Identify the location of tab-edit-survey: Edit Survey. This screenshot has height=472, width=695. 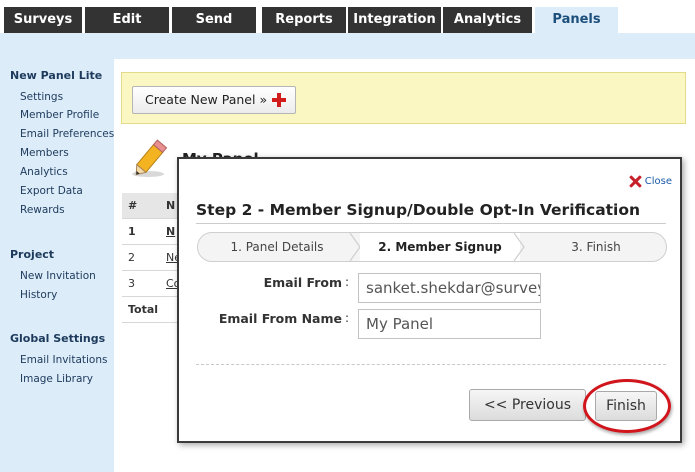
(127, 30).